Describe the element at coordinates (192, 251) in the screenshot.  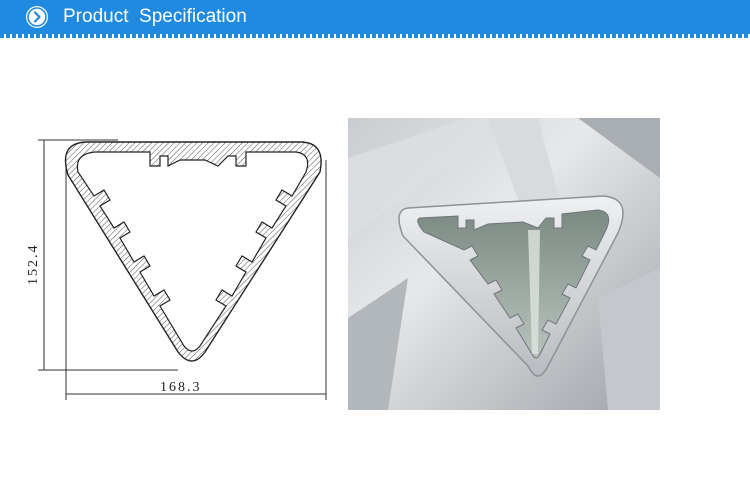
I see `profile-inner-cavity` at that location.